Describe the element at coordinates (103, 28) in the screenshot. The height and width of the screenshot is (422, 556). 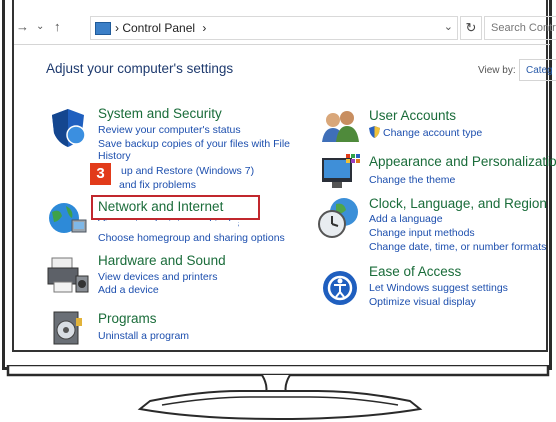
I see `control-panel-icon` at that location.